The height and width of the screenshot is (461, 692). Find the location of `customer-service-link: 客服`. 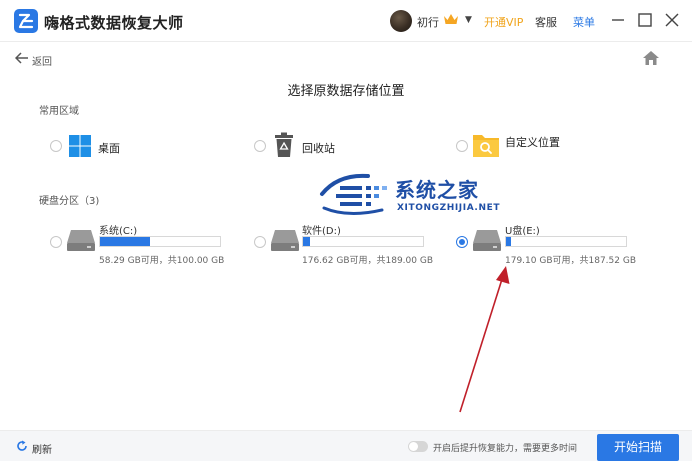

customer-service-link: 客服 is located at coordinates (546, 22).